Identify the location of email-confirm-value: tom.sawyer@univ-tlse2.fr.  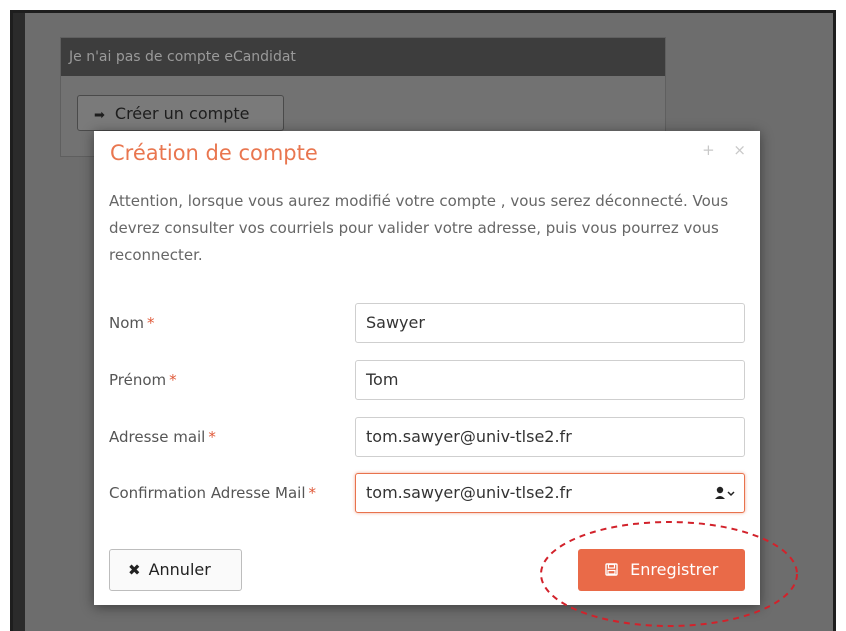
(469, 492).